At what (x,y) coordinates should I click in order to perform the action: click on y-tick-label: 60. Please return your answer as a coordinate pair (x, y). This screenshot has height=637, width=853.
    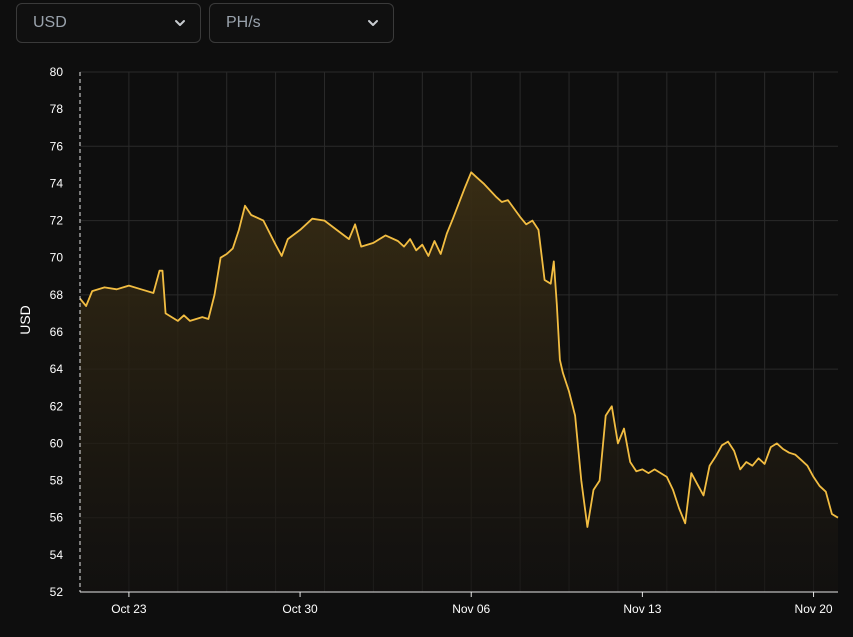
    Looking at the image, I should click on (57, 443).